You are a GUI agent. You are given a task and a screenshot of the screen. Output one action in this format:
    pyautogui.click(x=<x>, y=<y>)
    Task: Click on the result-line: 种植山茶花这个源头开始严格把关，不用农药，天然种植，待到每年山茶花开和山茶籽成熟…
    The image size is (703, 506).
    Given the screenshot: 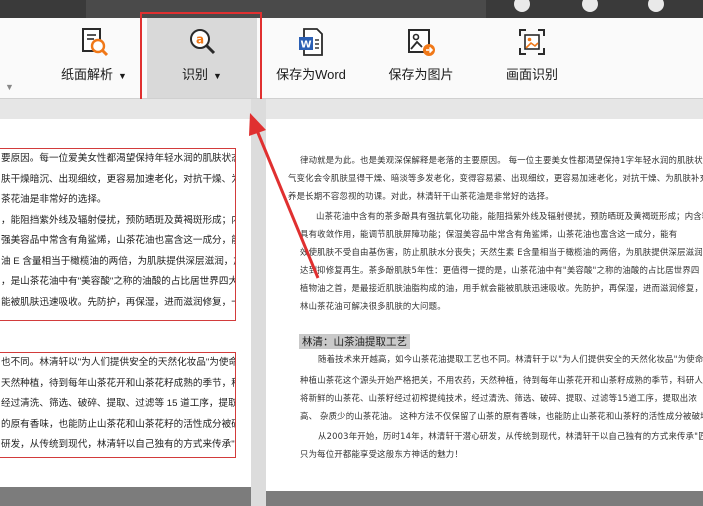 What is the action you would take?
    pyautogui.click(x=501, y=380)
    